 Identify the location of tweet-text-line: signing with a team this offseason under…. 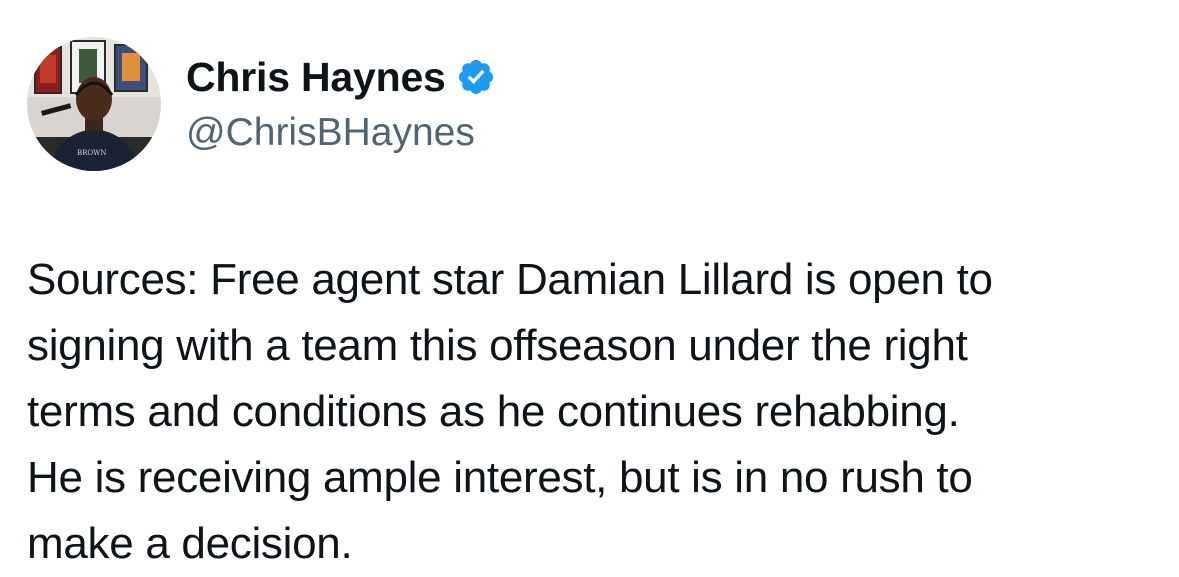
(497, 345).